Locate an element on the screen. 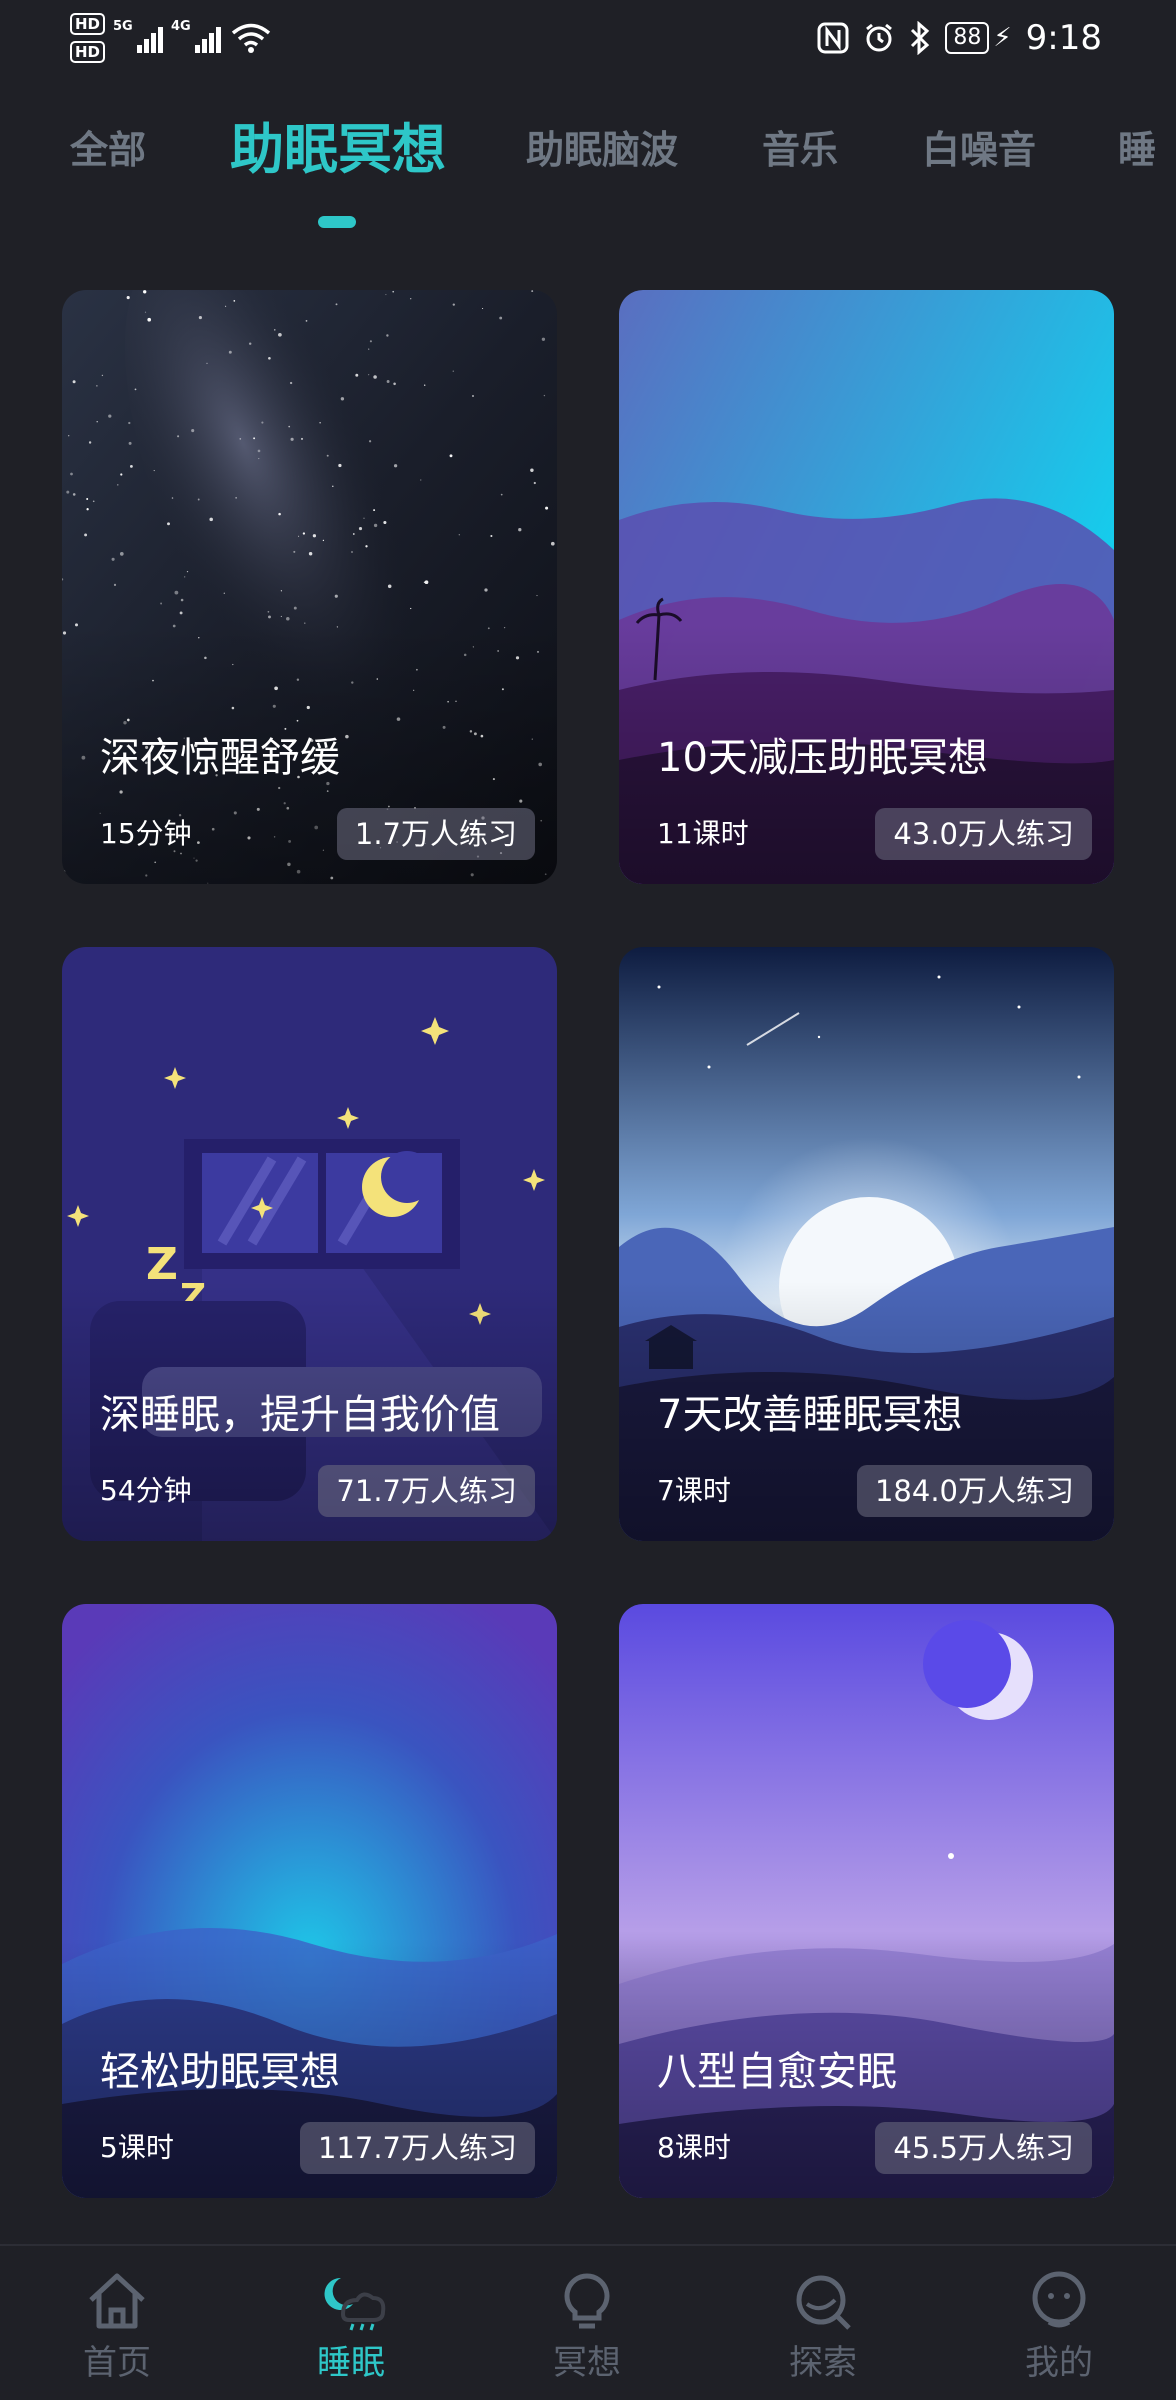 This screenshot has height=2400, width=1176. wifi-icon is located at coordinates (251, 38).